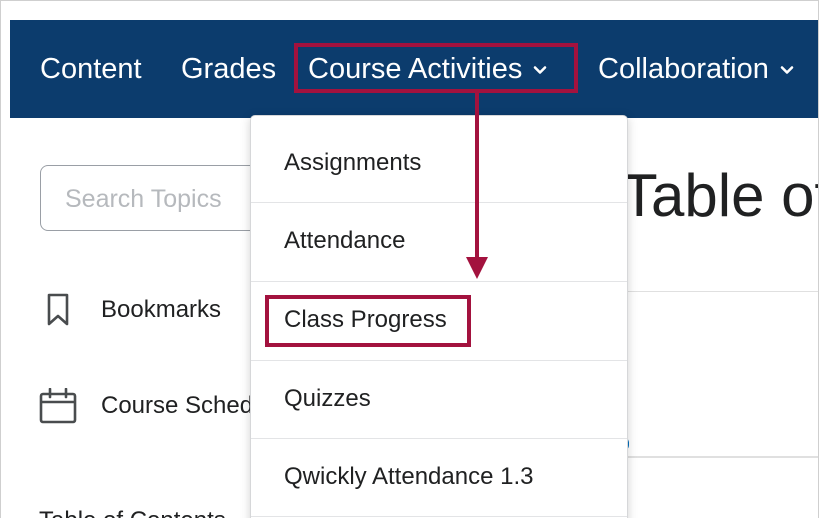 This screenshot has width=819, height=519. Describe the element at coordinates (327, 398) in the screenshot. I see `menu-item-label: Quizzes` at that location.